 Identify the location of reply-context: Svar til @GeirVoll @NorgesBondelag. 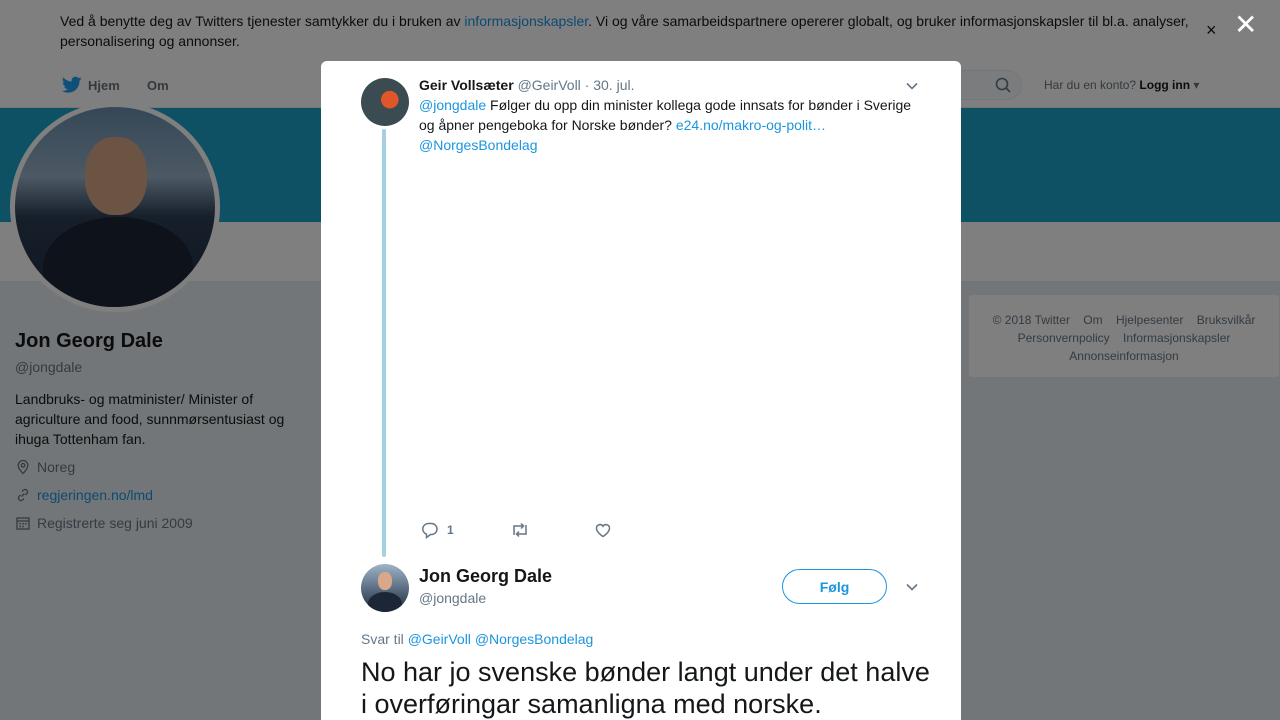
(477, 639).